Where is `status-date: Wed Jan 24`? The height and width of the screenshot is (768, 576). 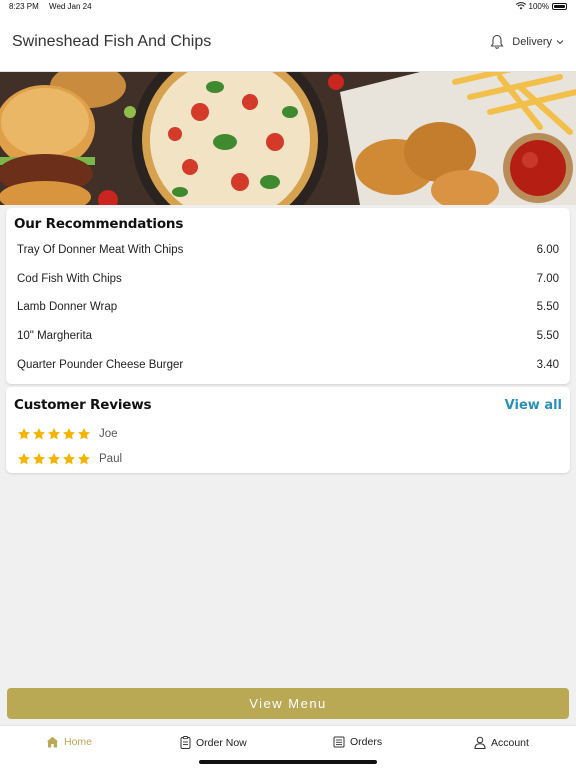
status-date: Wed Jan 24 is located at coordinates (70, 6).